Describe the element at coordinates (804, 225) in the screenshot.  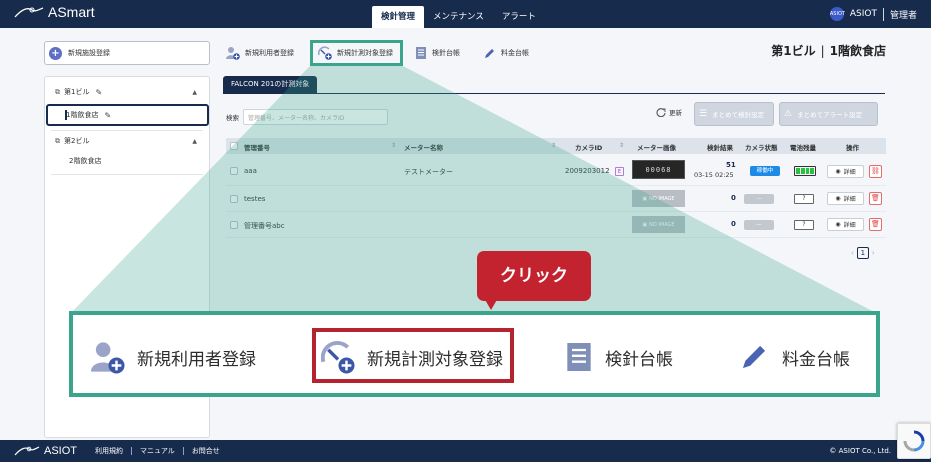
I see `battery-unknown-icon: ?` at that location.